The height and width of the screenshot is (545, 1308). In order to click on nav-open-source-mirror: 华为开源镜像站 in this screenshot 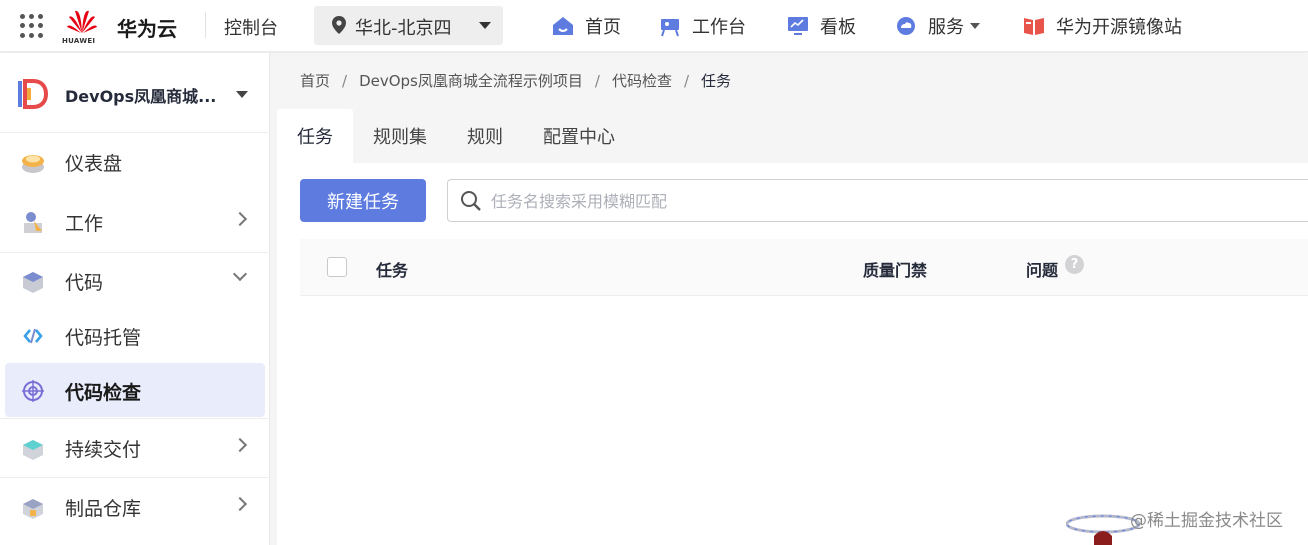, I will do `click(1102, 26)`.